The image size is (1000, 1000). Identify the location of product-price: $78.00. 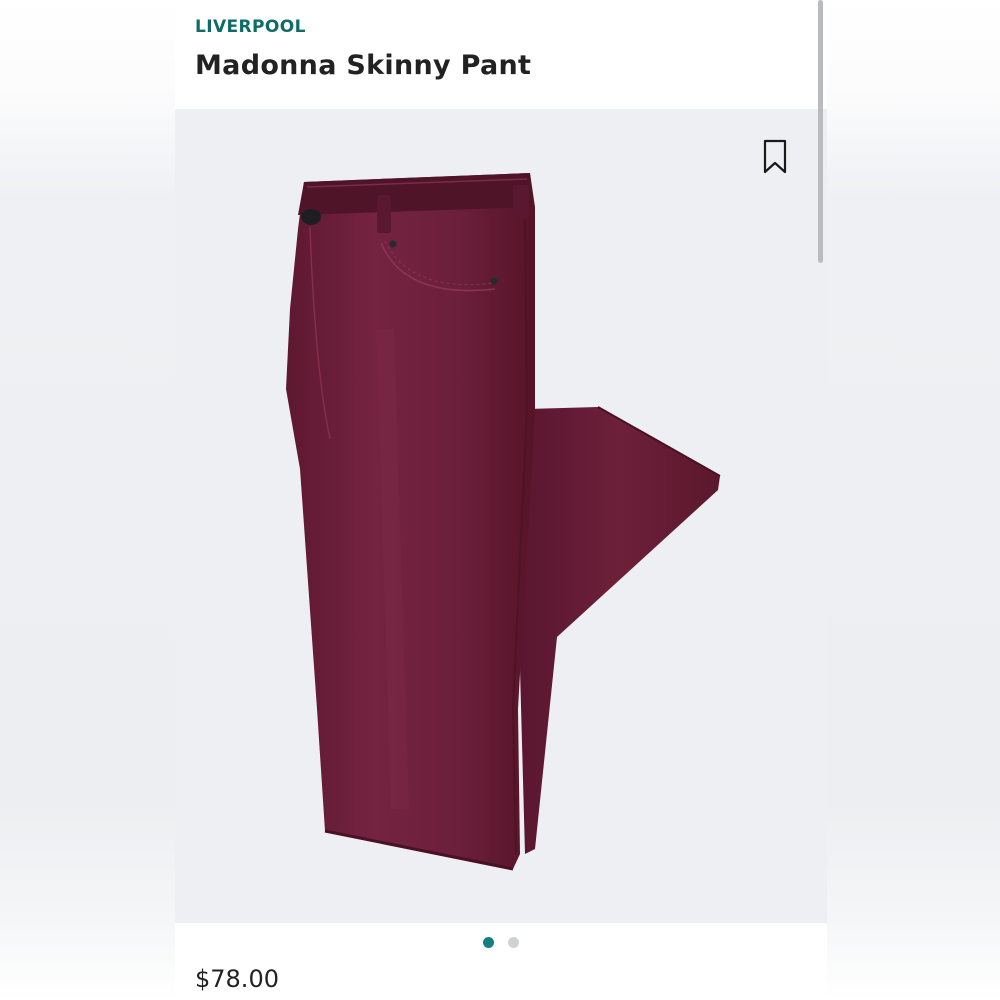
(237, 979).